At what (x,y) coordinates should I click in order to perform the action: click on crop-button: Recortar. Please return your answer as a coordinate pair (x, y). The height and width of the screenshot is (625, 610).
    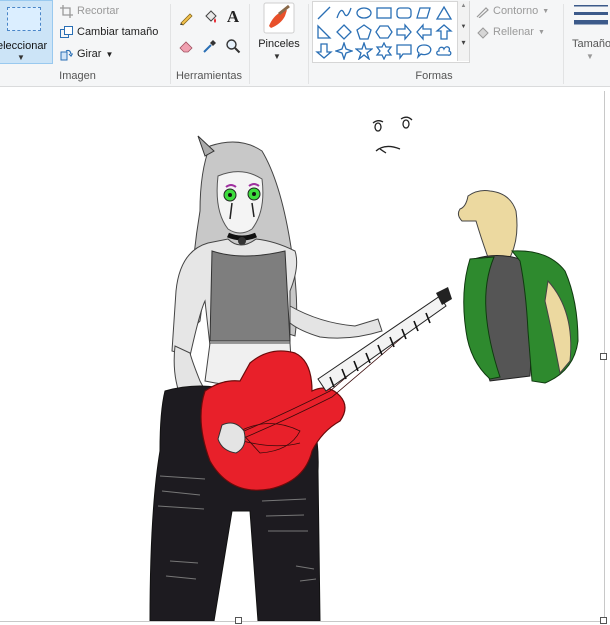
    Looking at the image, I should click on (89, 11).